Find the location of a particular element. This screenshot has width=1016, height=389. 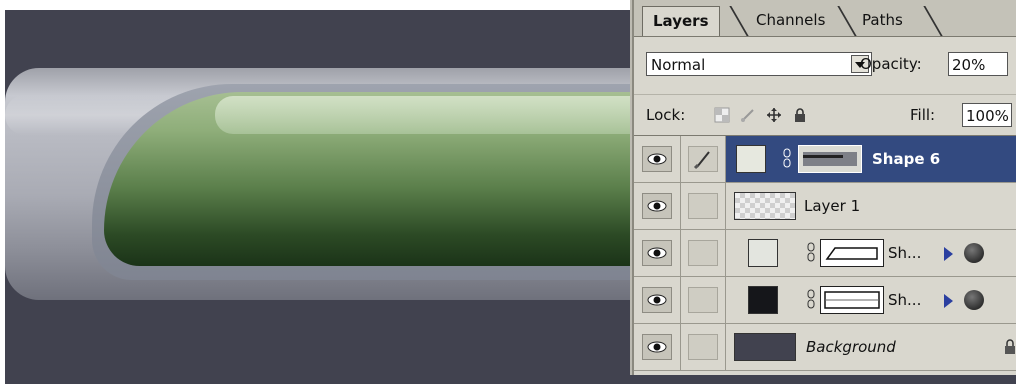

fill-field: 100% is located at coordinates (987, 115).